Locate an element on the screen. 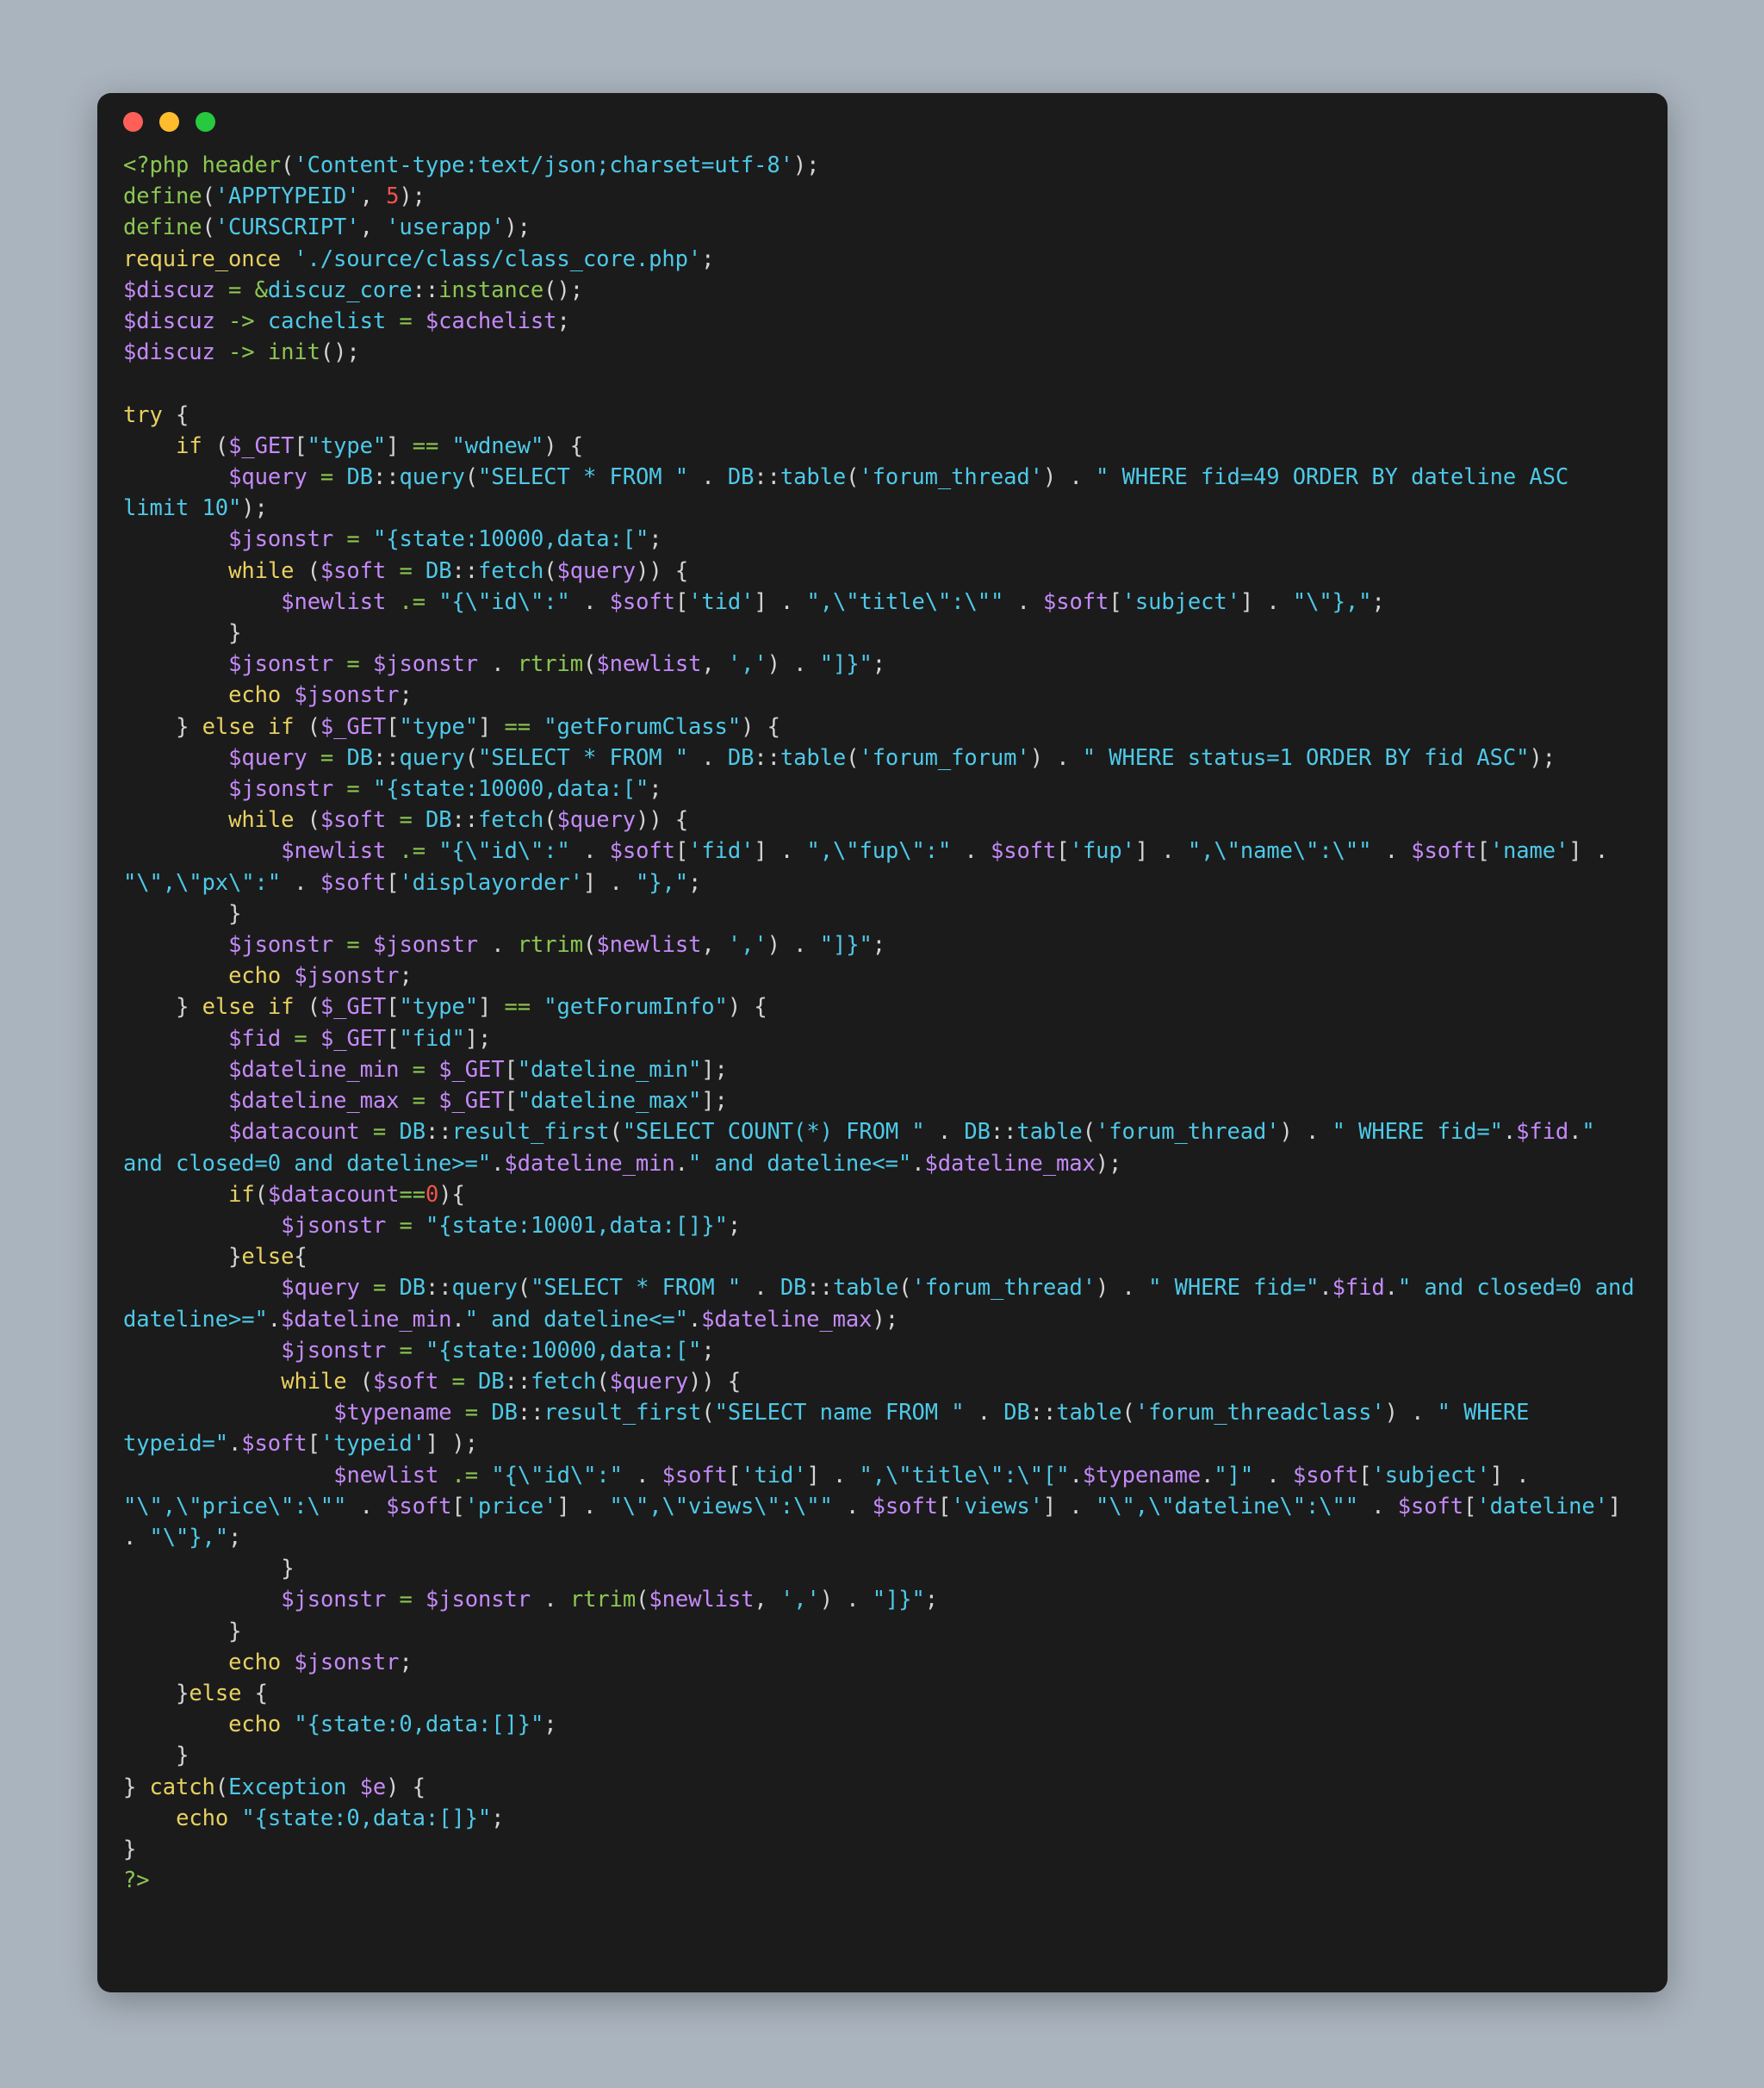 Image resolution: width=1764 pixels, height=2088 pixels. code-line: if ($_GET["type"] == "wdnew") { is located at coordinates (380, 446).